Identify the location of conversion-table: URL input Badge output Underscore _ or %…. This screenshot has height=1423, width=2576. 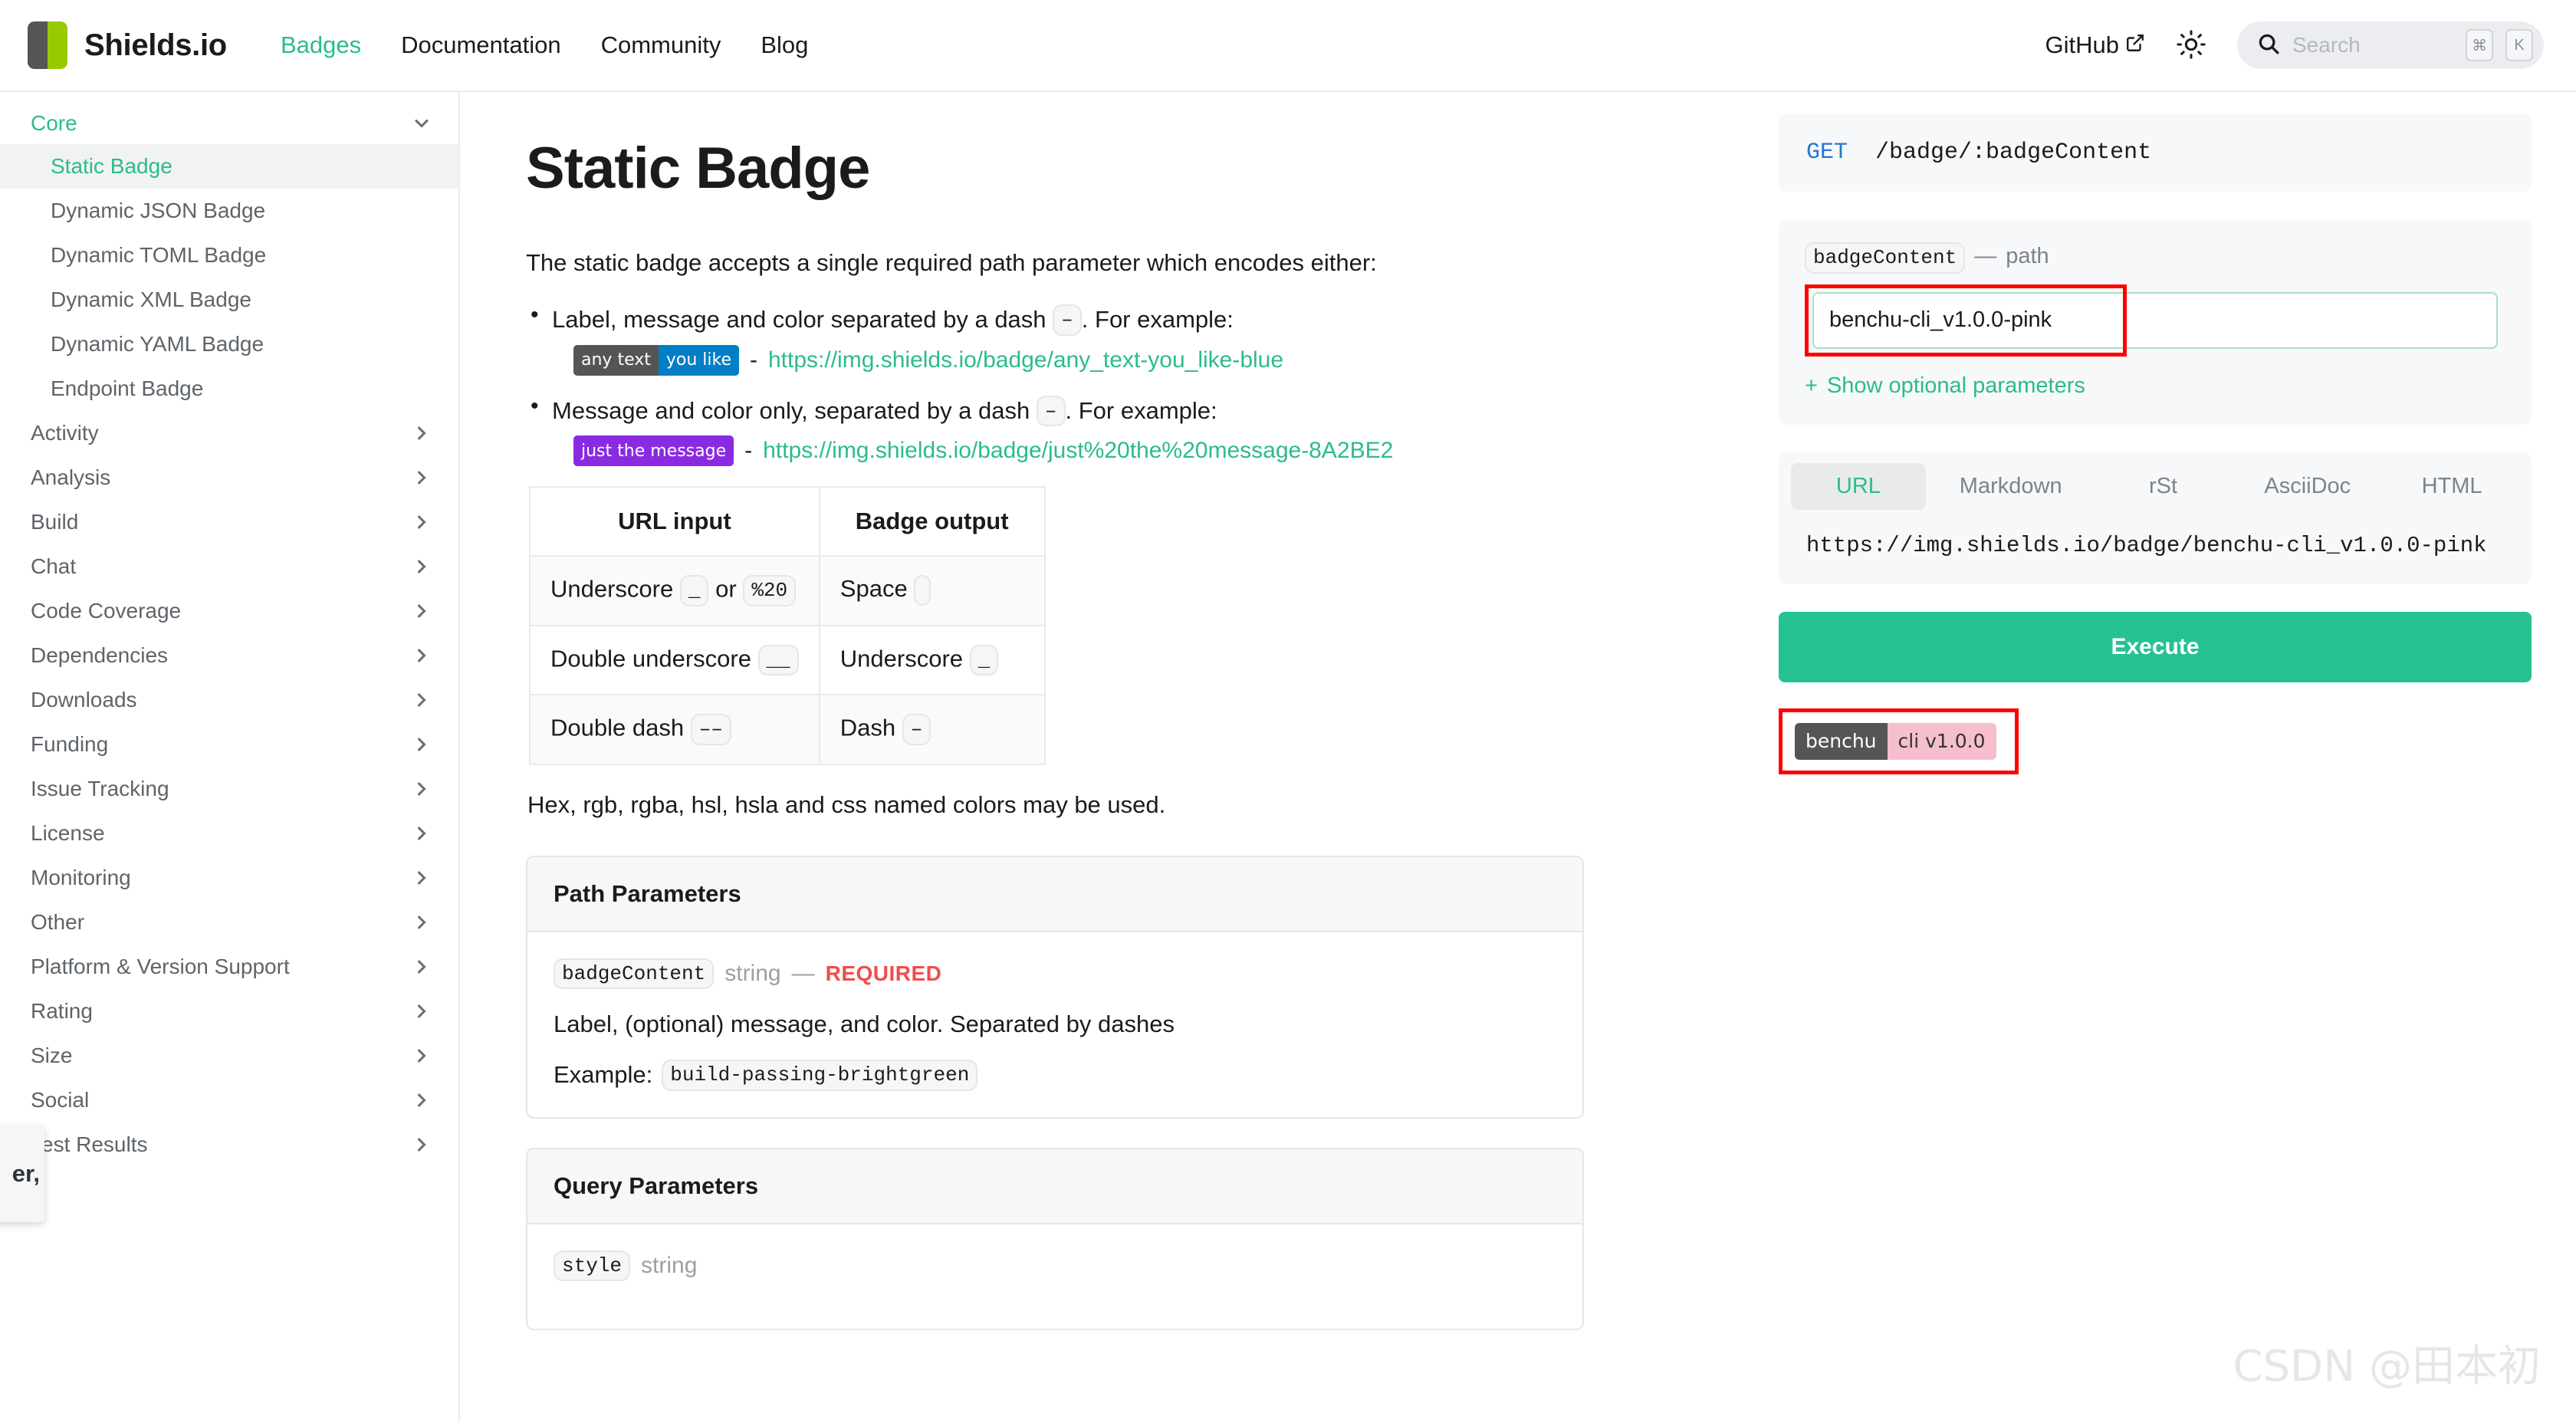
(787, 625).